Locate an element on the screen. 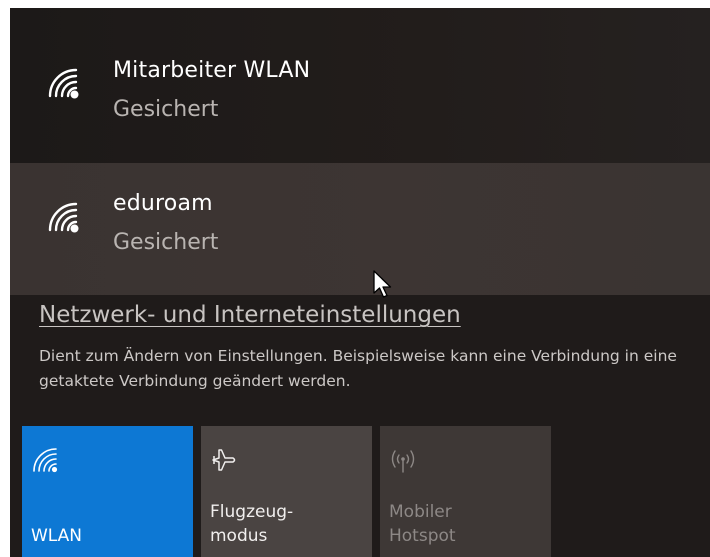 This screenshot has width=710, height=557. airplane-mode-button: Flugzeug- modus is located at coordinates (286, 491).